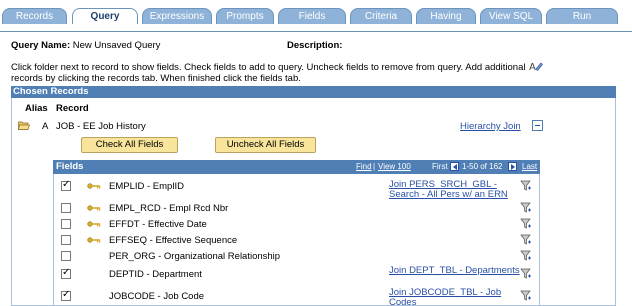 The image size is (632, 306). What do you see at coordinates (490, 126) in the screenshot?
I see `hierarchy-join-link: Hierarchy Join` at bounding box center [490, 126].